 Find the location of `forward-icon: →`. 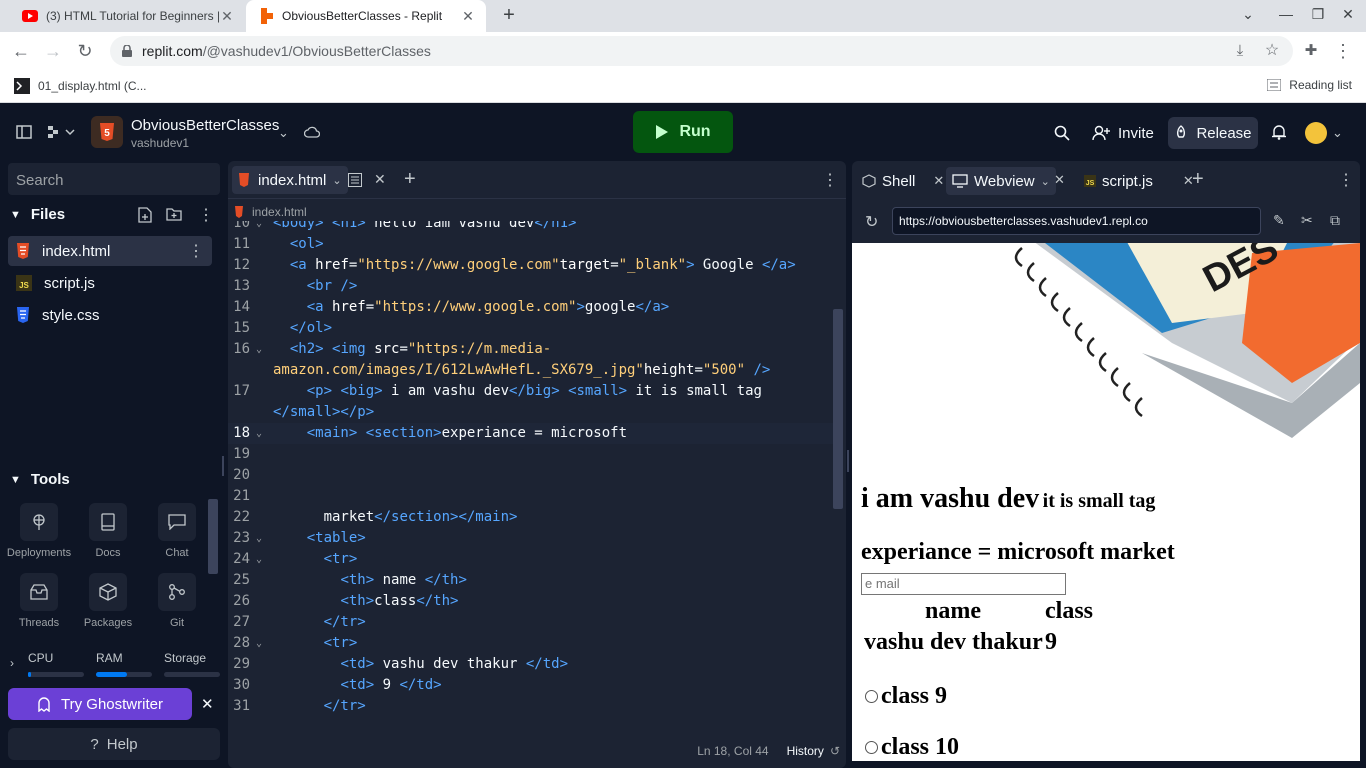

forward-icon: → is located at coordinates (53, 51).